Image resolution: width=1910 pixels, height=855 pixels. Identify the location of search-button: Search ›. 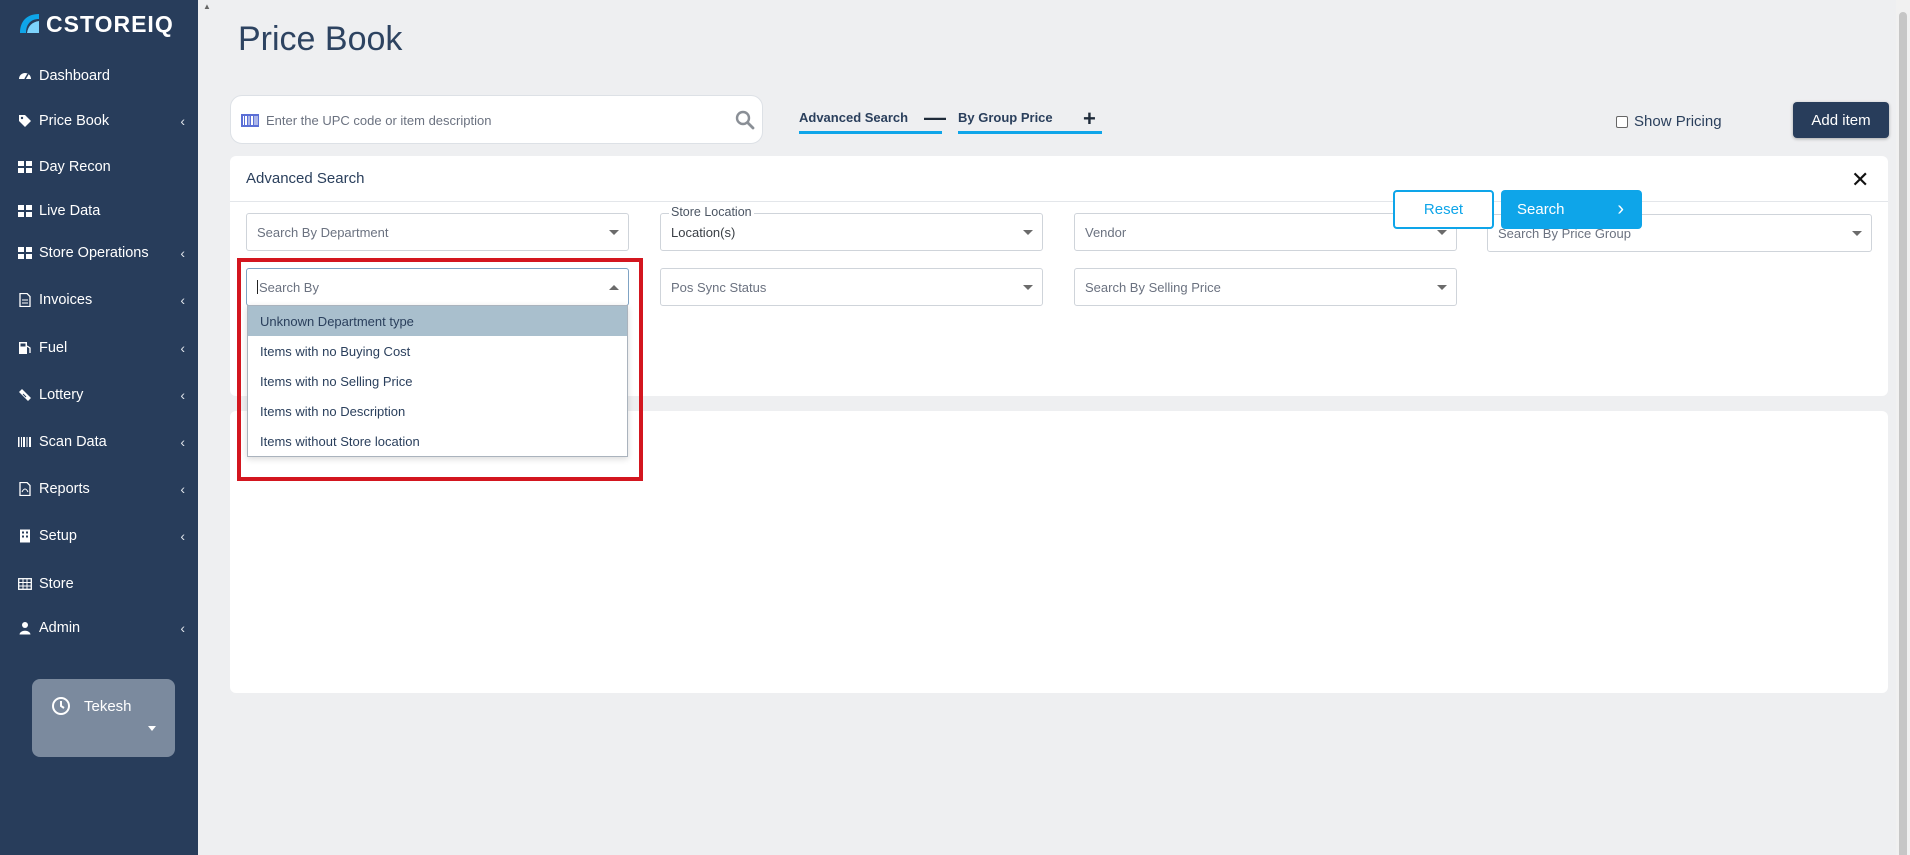
(1571, 209).